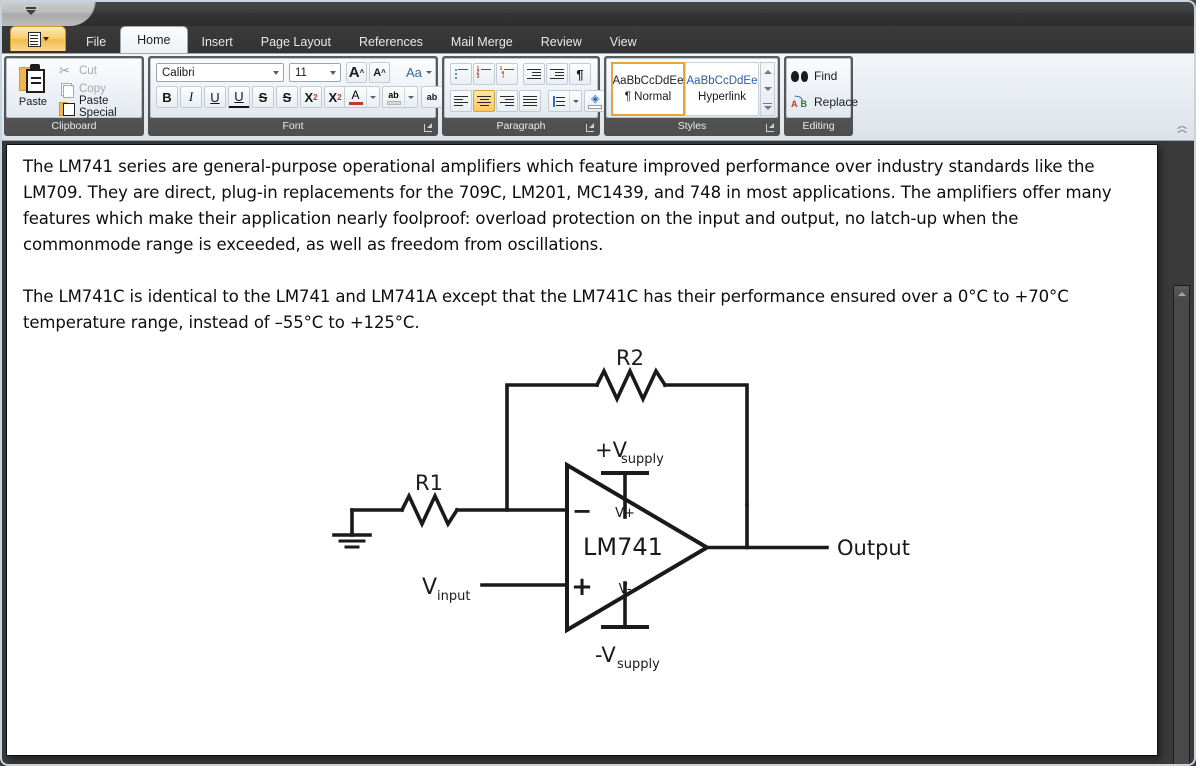  What do you see at coordinates (315, 97) in the screenshot?
I see `superscript-mark: 2` at bounding box center [315, 97].